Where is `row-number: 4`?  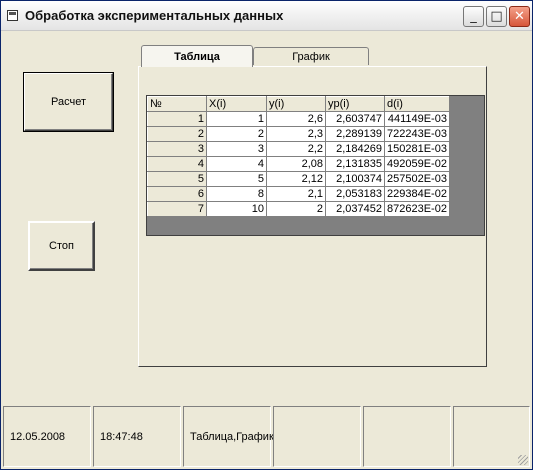
row-number: 4 is located at coordinates (177, 164).